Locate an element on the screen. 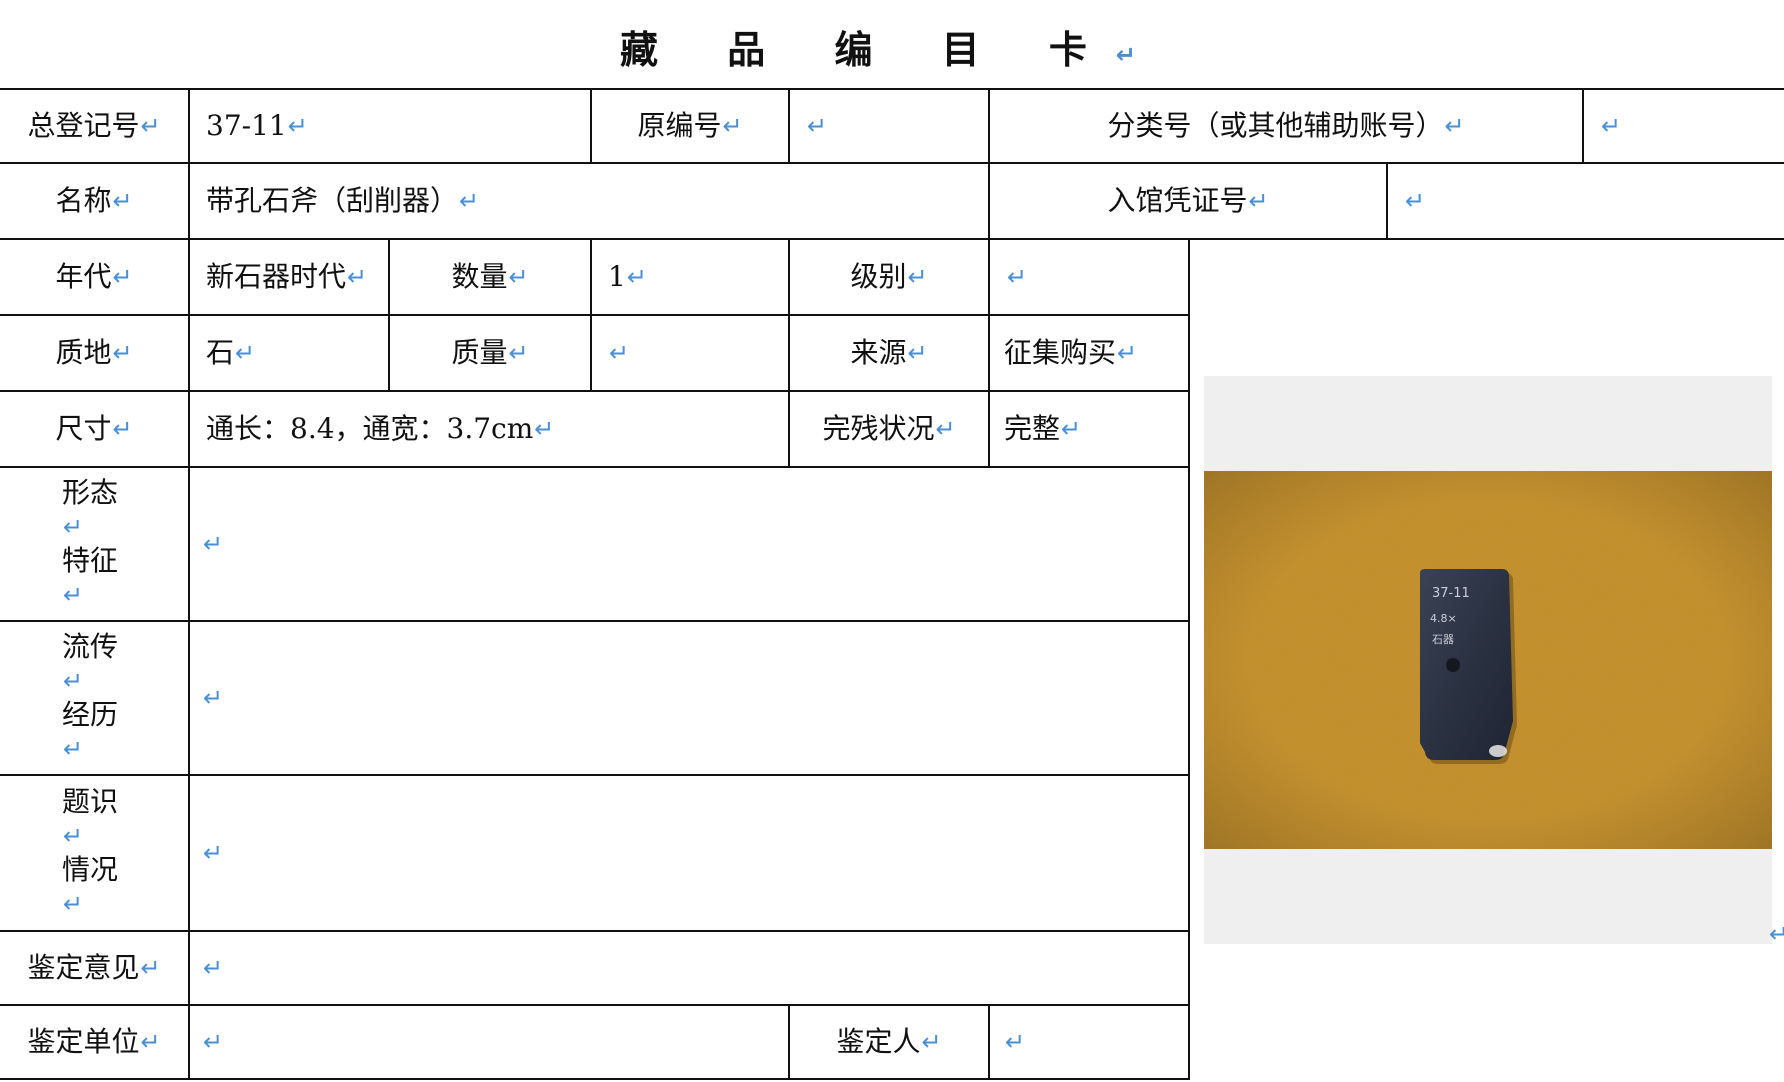  inscription-field: ↵ is located at coordinates (689, 853).